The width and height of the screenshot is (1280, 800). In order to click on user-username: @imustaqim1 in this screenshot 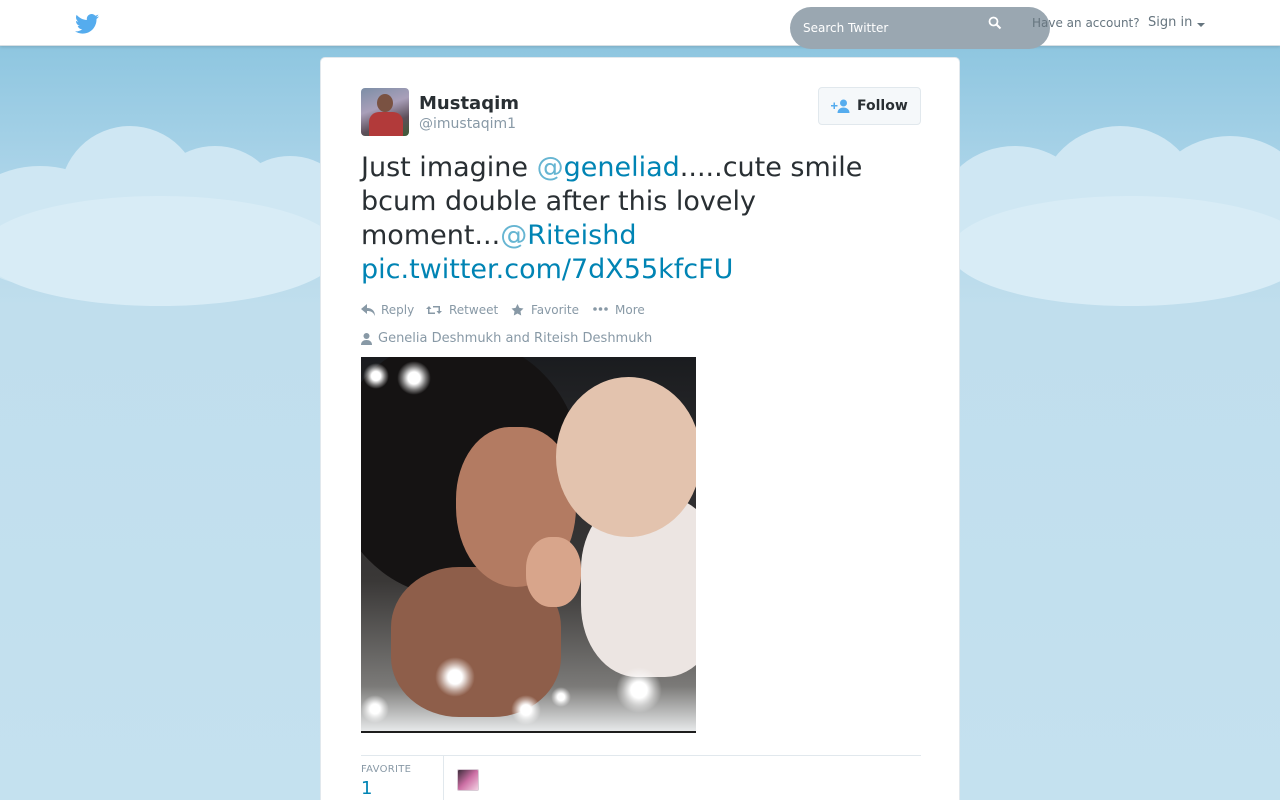, I will do `click(467, 124)`.